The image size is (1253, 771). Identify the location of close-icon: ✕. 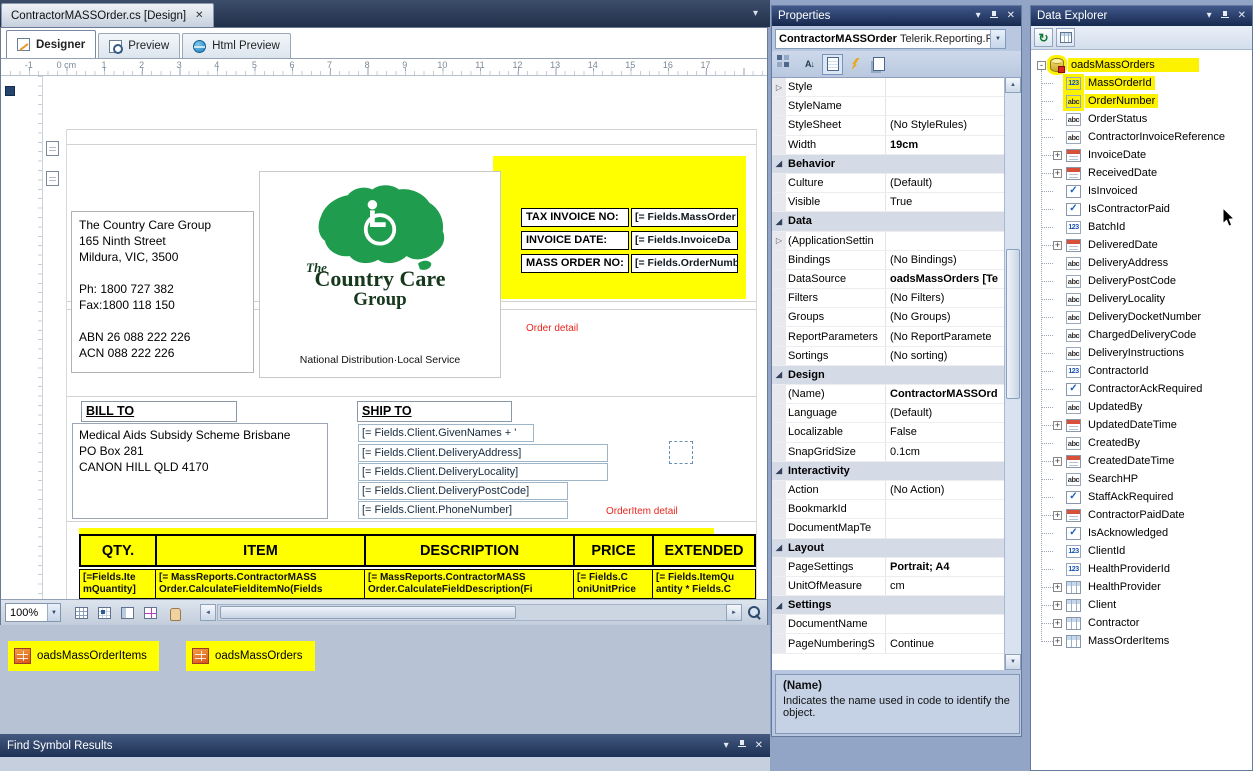
(1242, 16).